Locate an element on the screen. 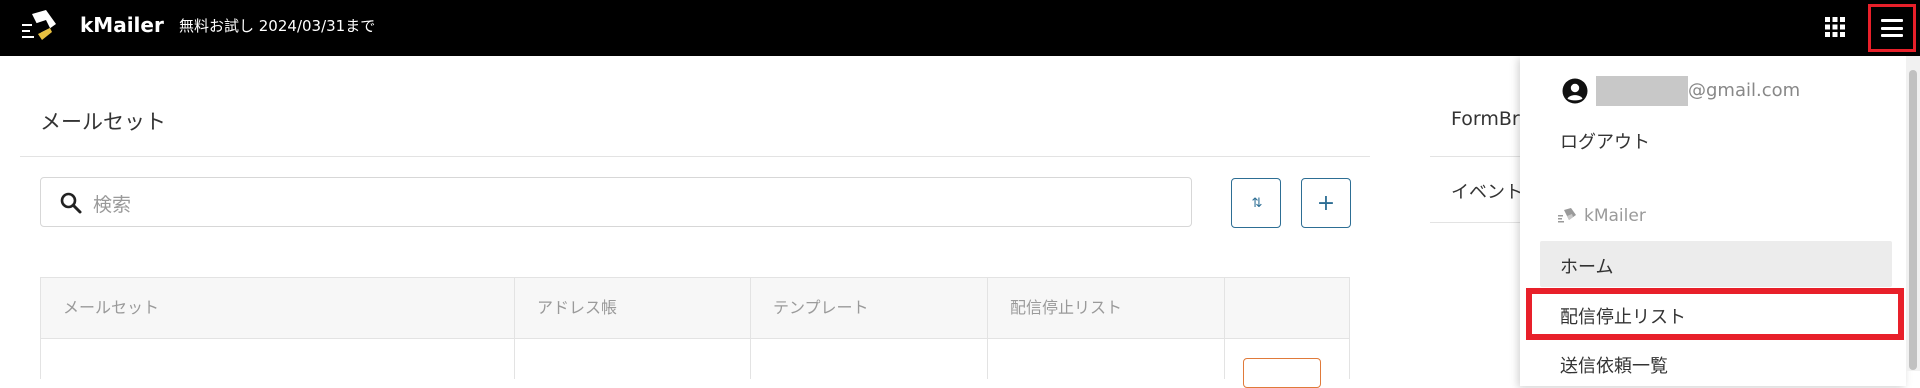  hamburger-menu-icon is located at coordinates (1892, 28).